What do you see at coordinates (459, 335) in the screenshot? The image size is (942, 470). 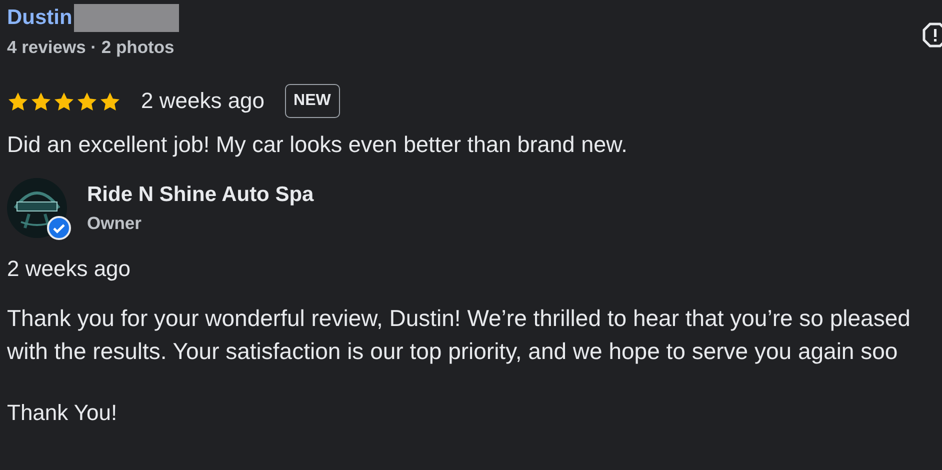 I see `reply-text: Thank you for your wonderful review, Dustin! We’re thrilled to hear that you’re so pleased with the results. Your satisfaction is our top priority, and we hope to serve you again soo` at bounding box center [459, 335].